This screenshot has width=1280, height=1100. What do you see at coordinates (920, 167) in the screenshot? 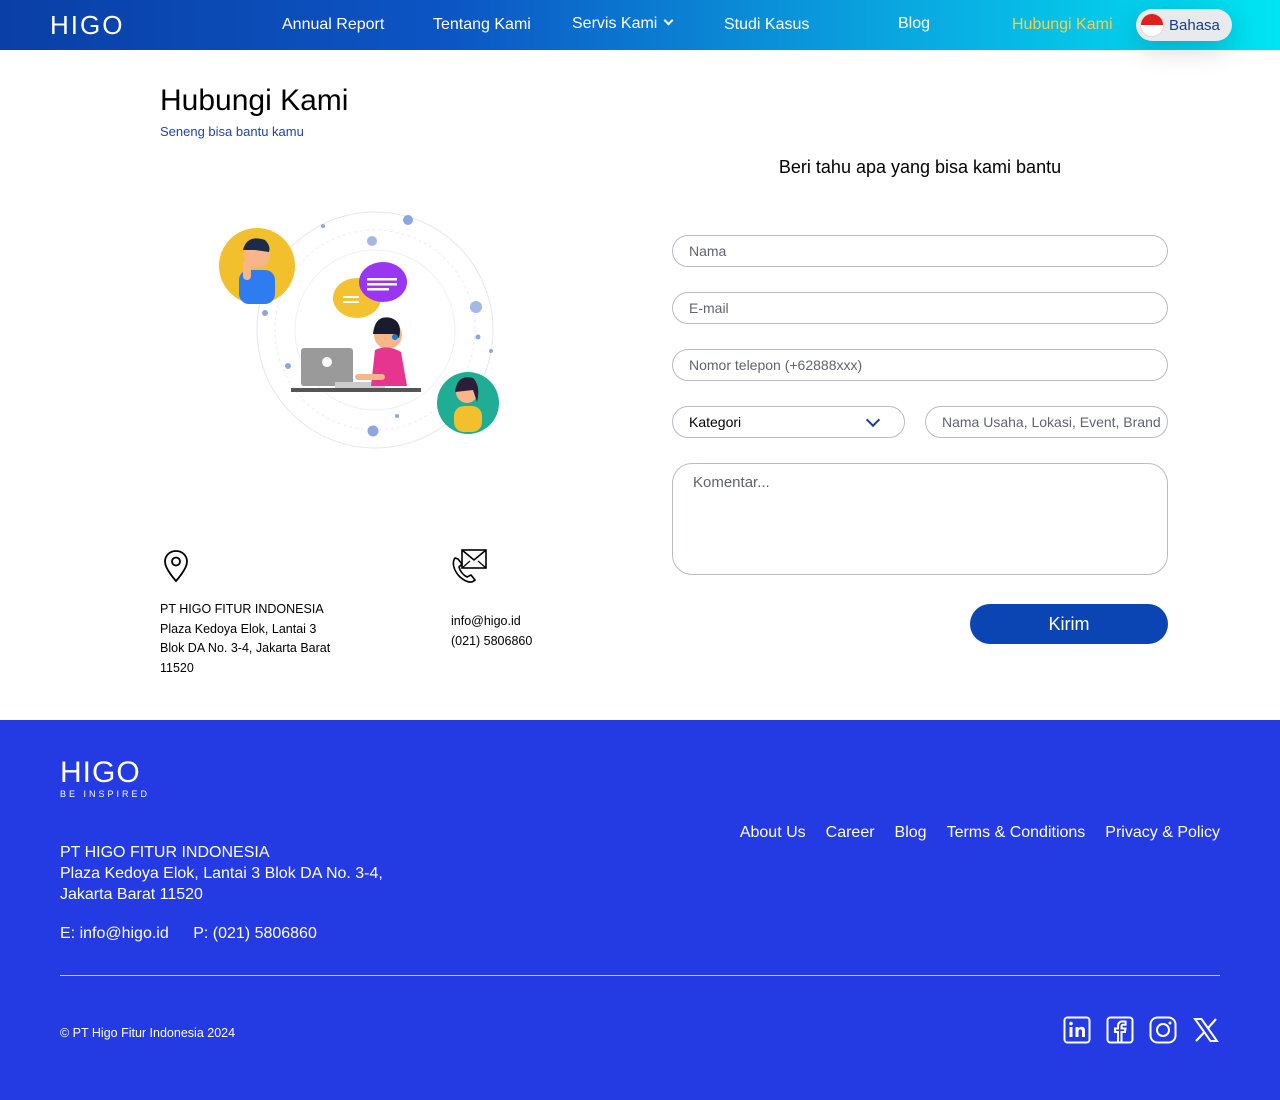
I see `form-heading: Beri tahu apa yang bisa kami bantu` at bounding box center [920, 167].